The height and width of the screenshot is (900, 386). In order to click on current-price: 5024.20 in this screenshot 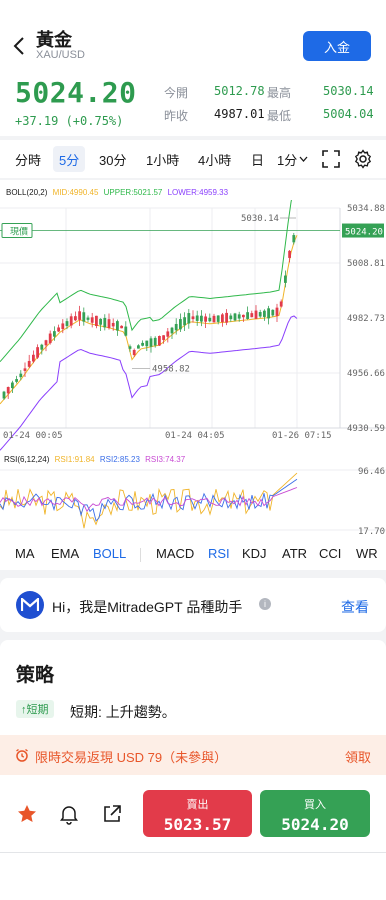, I will do `click(76, 92)`.